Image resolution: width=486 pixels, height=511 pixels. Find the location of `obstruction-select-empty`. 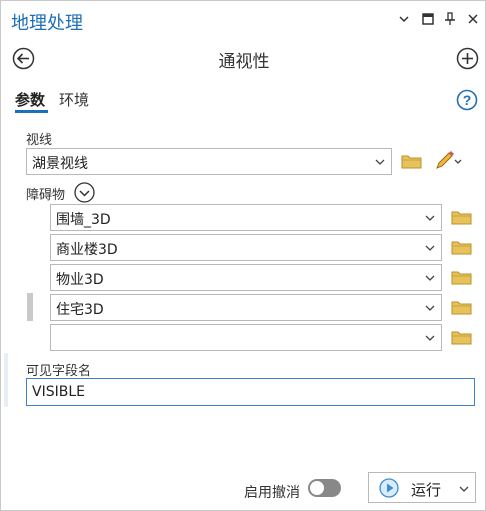

obstruction-select-empty is located at coordinates (246, 337).